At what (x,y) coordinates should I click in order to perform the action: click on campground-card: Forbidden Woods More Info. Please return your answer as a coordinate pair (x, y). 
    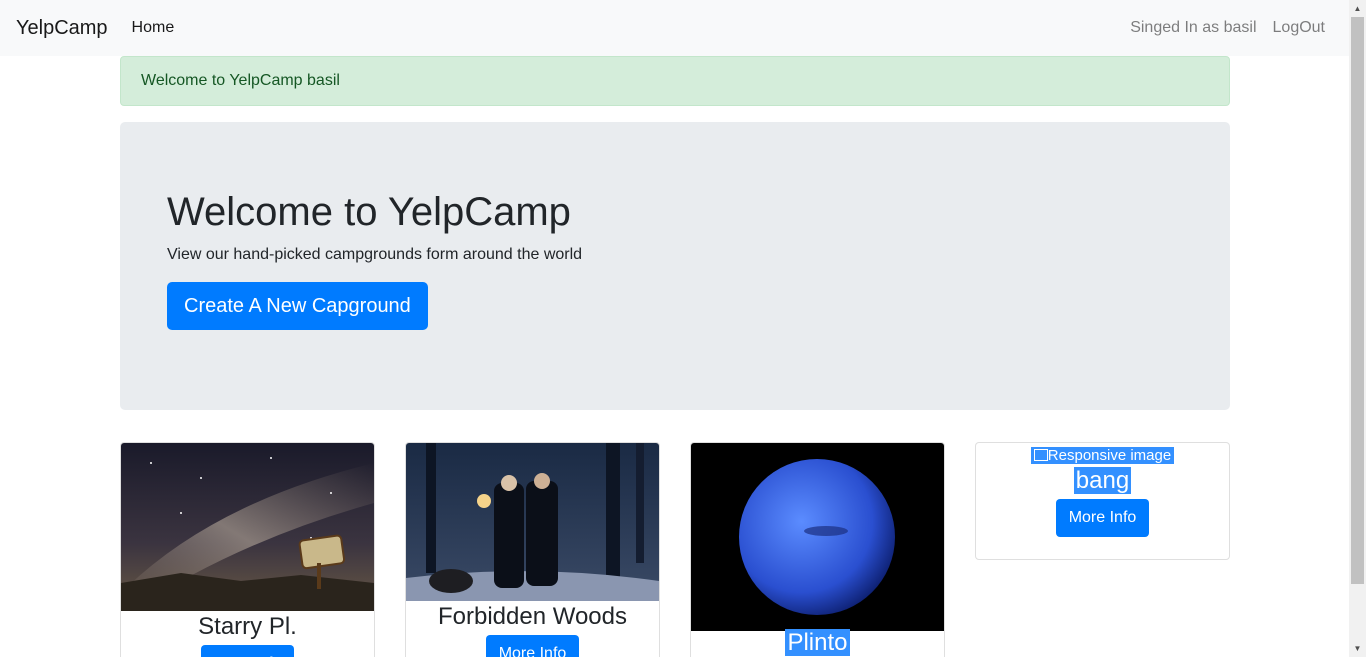
    Looking at the image, I should click on (532, 549).